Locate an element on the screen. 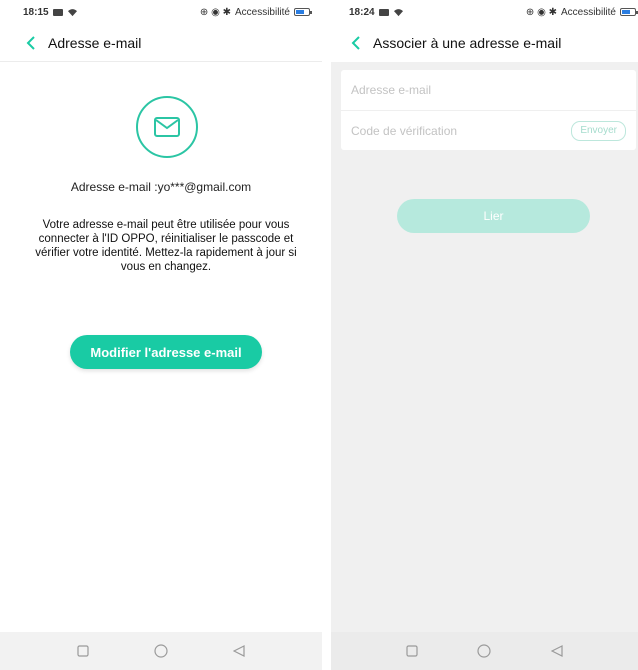  modify-email-button: Modifier l'adresse e-mail is located at coordinates (166, 352).